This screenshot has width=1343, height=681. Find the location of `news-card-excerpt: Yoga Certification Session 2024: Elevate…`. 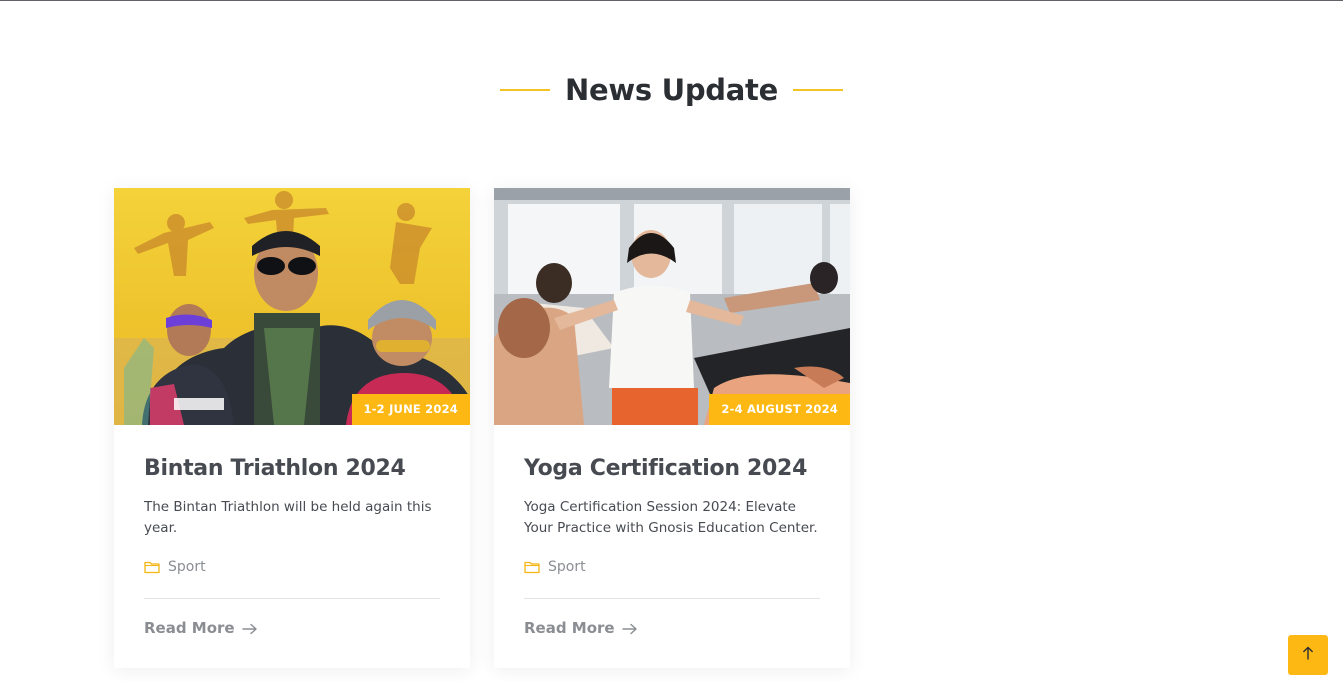

news-card-excerpt: Yoga Certification Session 2024: Elevate… is located at coordinates (671, 517).